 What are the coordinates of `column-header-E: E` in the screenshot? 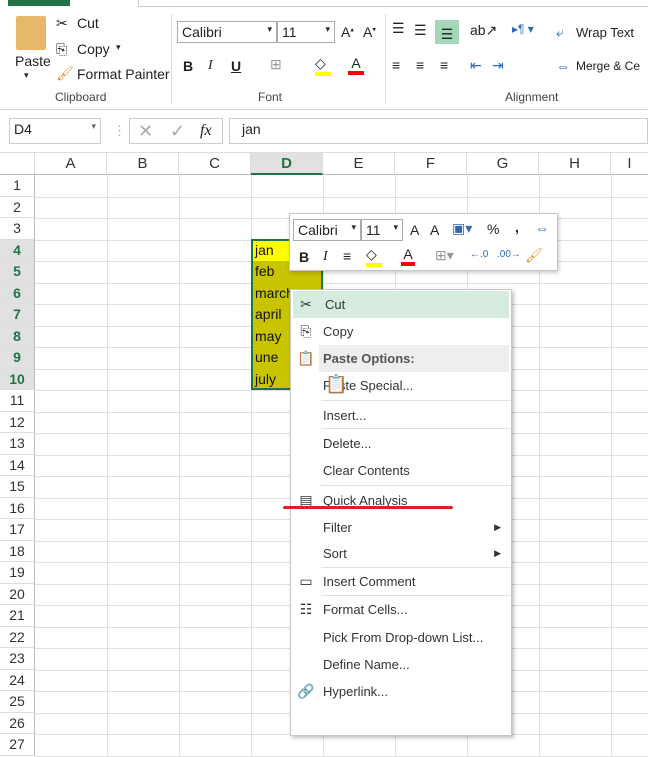 It's located at (359, 164).